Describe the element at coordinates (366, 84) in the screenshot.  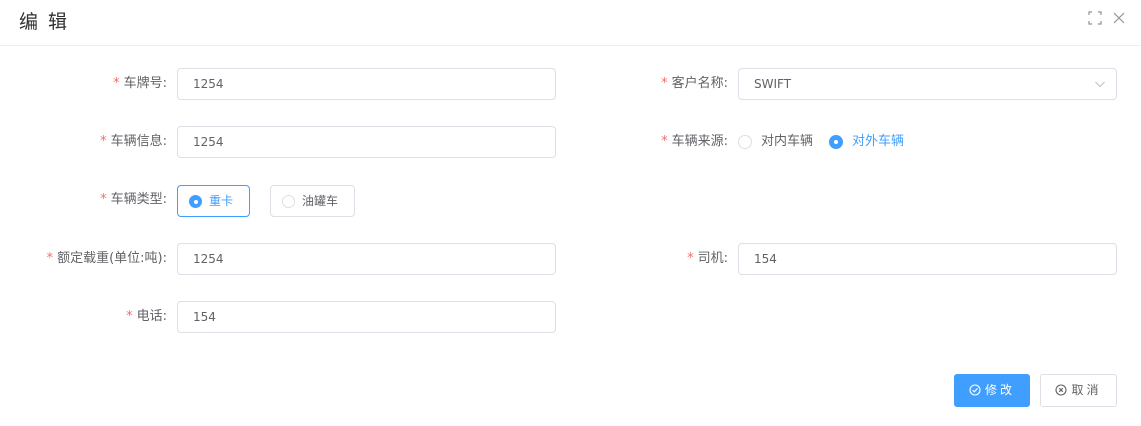
I see `plate-input: 1254` at that location.